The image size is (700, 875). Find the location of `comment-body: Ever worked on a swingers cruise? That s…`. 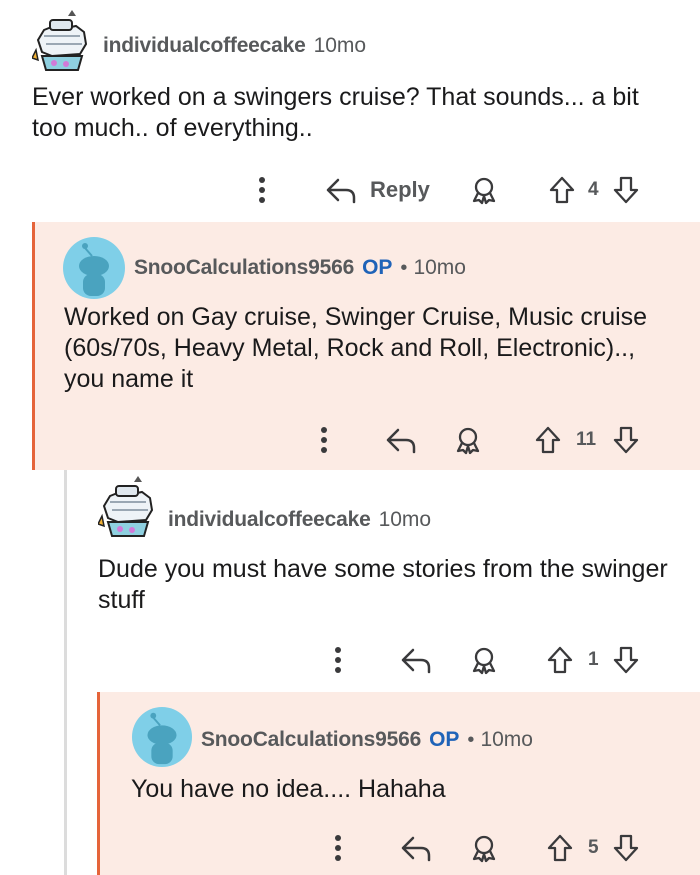

comment-body: Ever worked on a swingers cruise? That s… is located at coordinates (335, 112).